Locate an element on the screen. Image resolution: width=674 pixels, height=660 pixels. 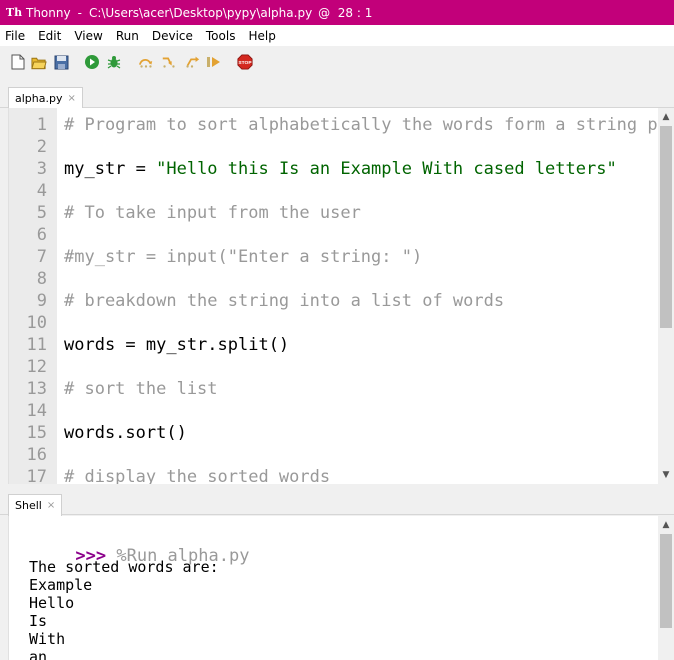
line-number: 15 is located at coordinates (36, 433).